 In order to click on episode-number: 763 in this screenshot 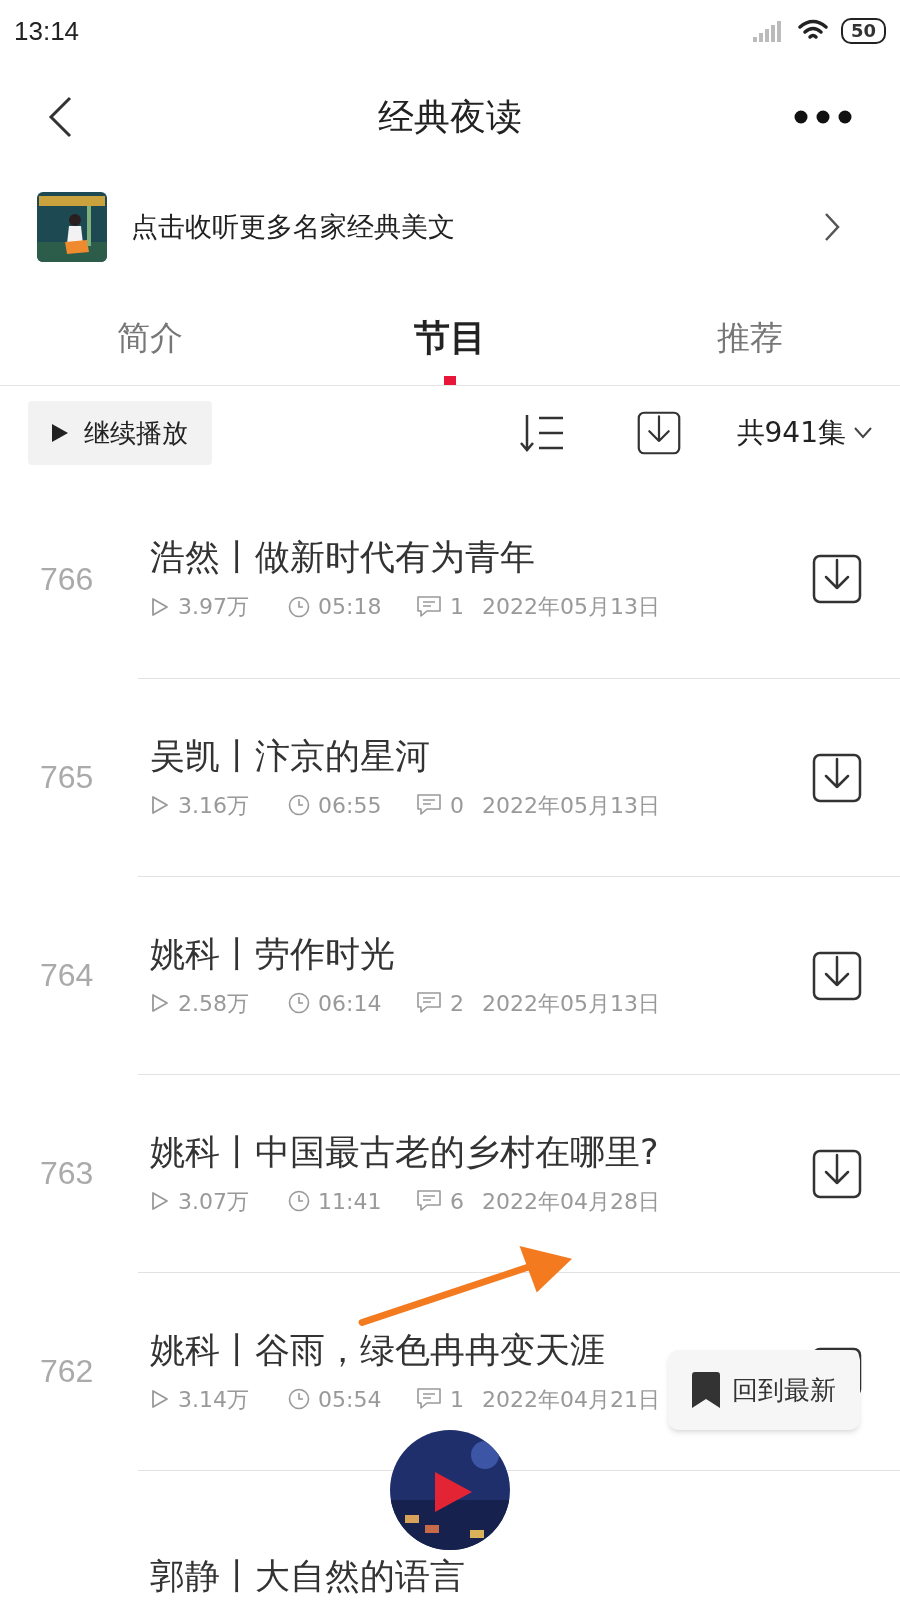, I will do `click(67, 1173)`.